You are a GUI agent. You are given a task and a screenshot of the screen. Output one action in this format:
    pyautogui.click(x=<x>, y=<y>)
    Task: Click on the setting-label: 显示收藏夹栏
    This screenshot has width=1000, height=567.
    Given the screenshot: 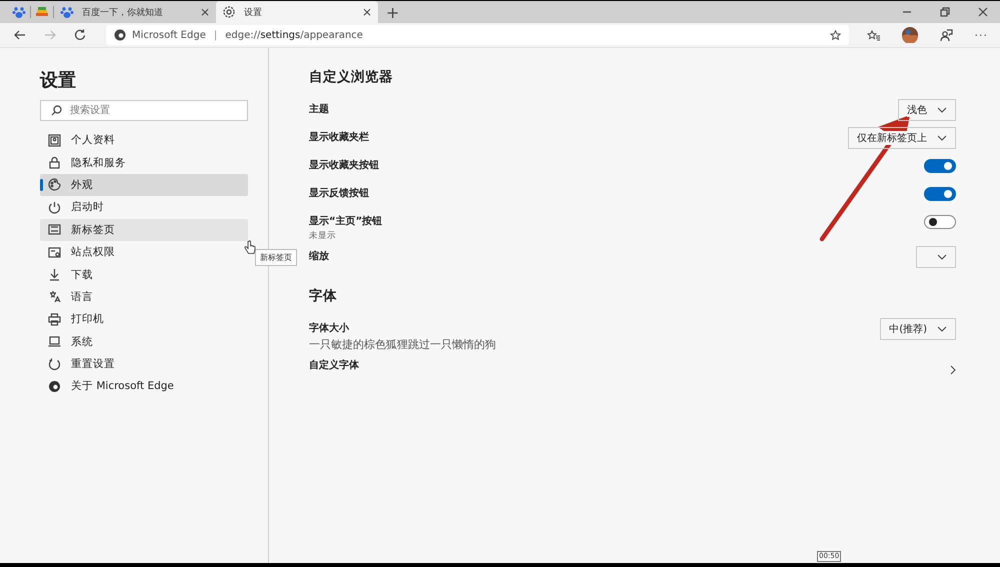 What is the action you would take?
    pyautogui.click(x=339, y=138)
    